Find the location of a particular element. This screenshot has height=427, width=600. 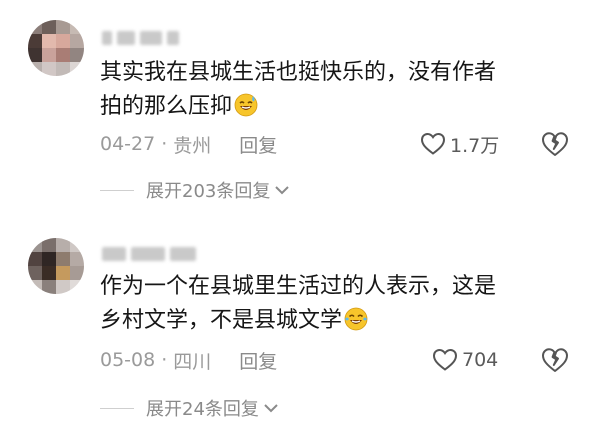

comment-meta: 04-27 · 贵州 回复 is located at coordinates (188, 144).